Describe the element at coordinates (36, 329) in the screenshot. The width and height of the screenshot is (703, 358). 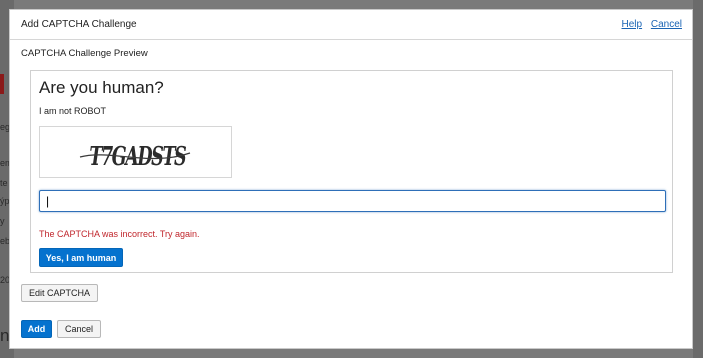
I see `add-button: Add` at that location.